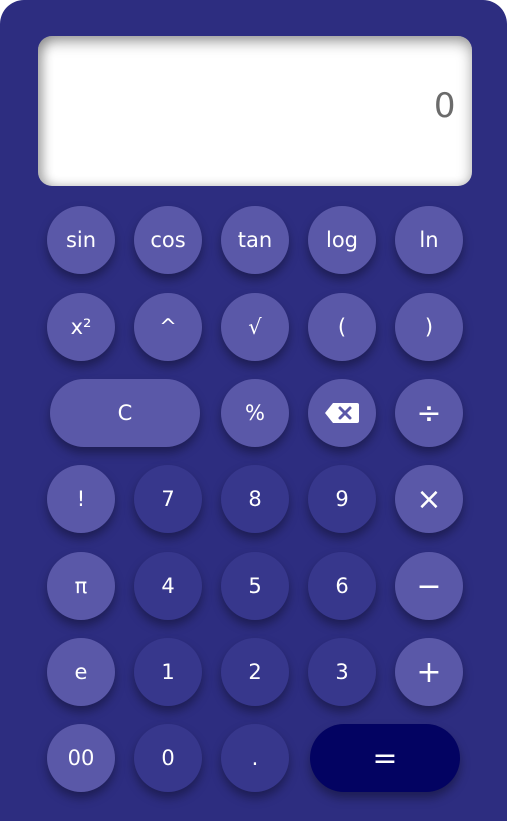  Describe the element at coordinates (81, 499) in the screenshot. I see `factorial-button: !` at that location.